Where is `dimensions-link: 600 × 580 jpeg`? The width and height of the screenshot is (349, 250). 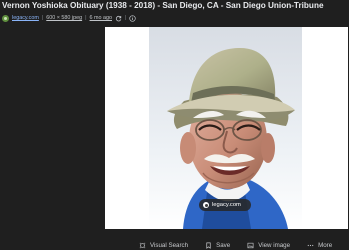 dimensions-link: 600 × 580 jpeg is located at coordinates (64, 18).